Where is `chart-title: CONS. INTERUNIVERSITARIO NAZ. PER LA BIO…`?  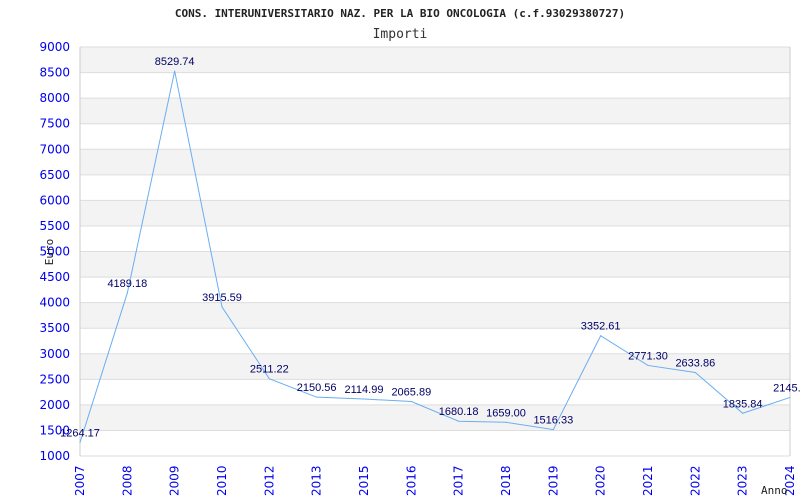
chart-title: CONS. INTERUNIVERSITARIO NAZ. PER LA BIO… is located at coordinates (400, 13).